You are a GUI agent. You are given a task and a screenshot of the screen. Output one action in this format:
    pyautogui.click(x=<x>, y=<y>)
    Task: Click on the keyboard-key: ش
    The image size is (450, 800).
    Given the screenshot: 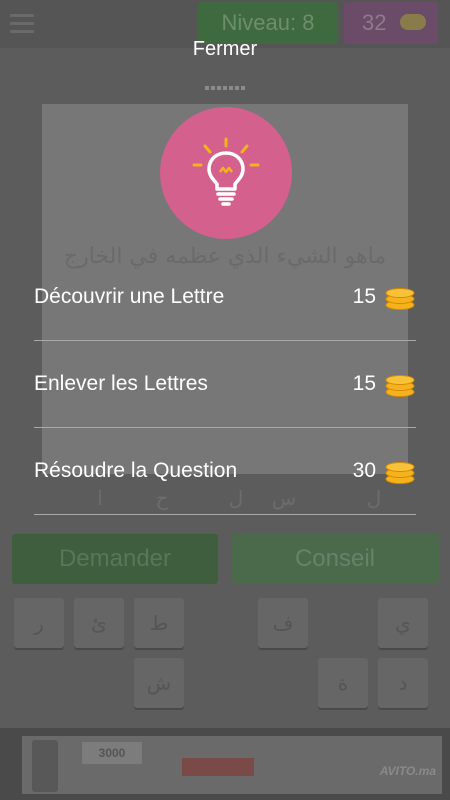 What is the action you would take?
    pyautogui.click(x=159, y=683)
    